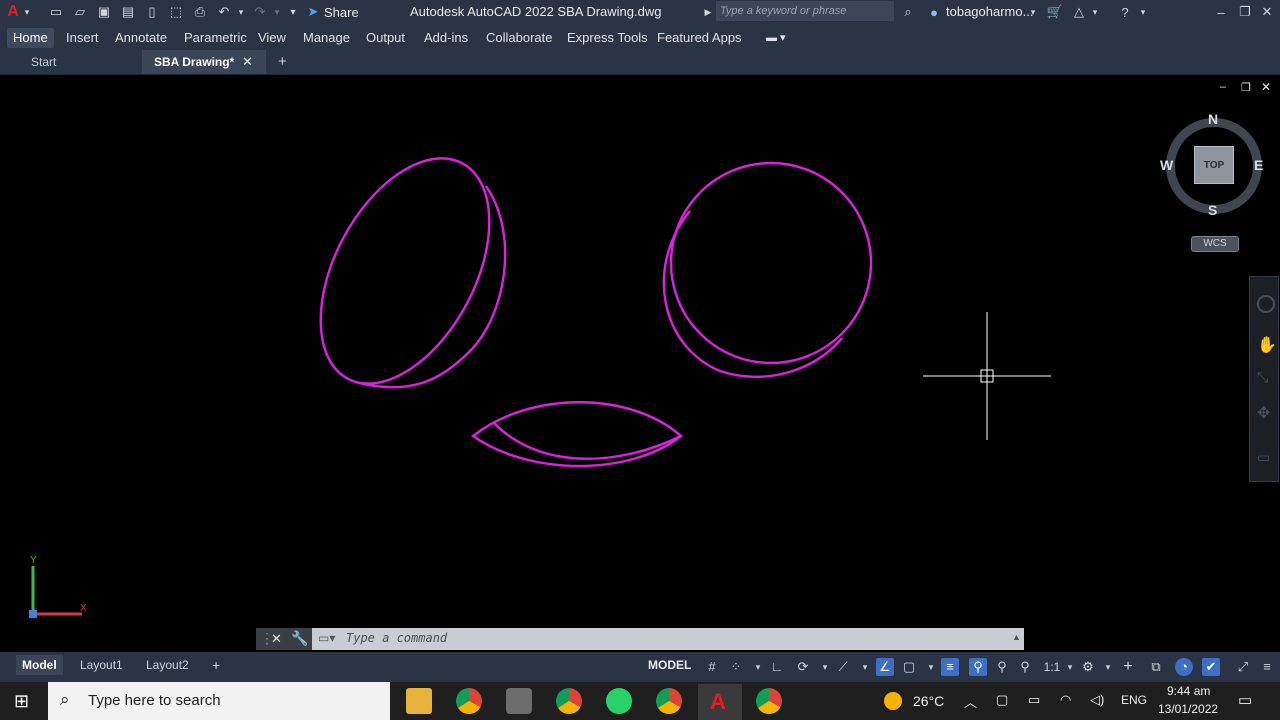 The image size is (1280, 720). Describe the element at coordinates (396, 638) in the screenshot. I see `command-input: Type a command` at that location.